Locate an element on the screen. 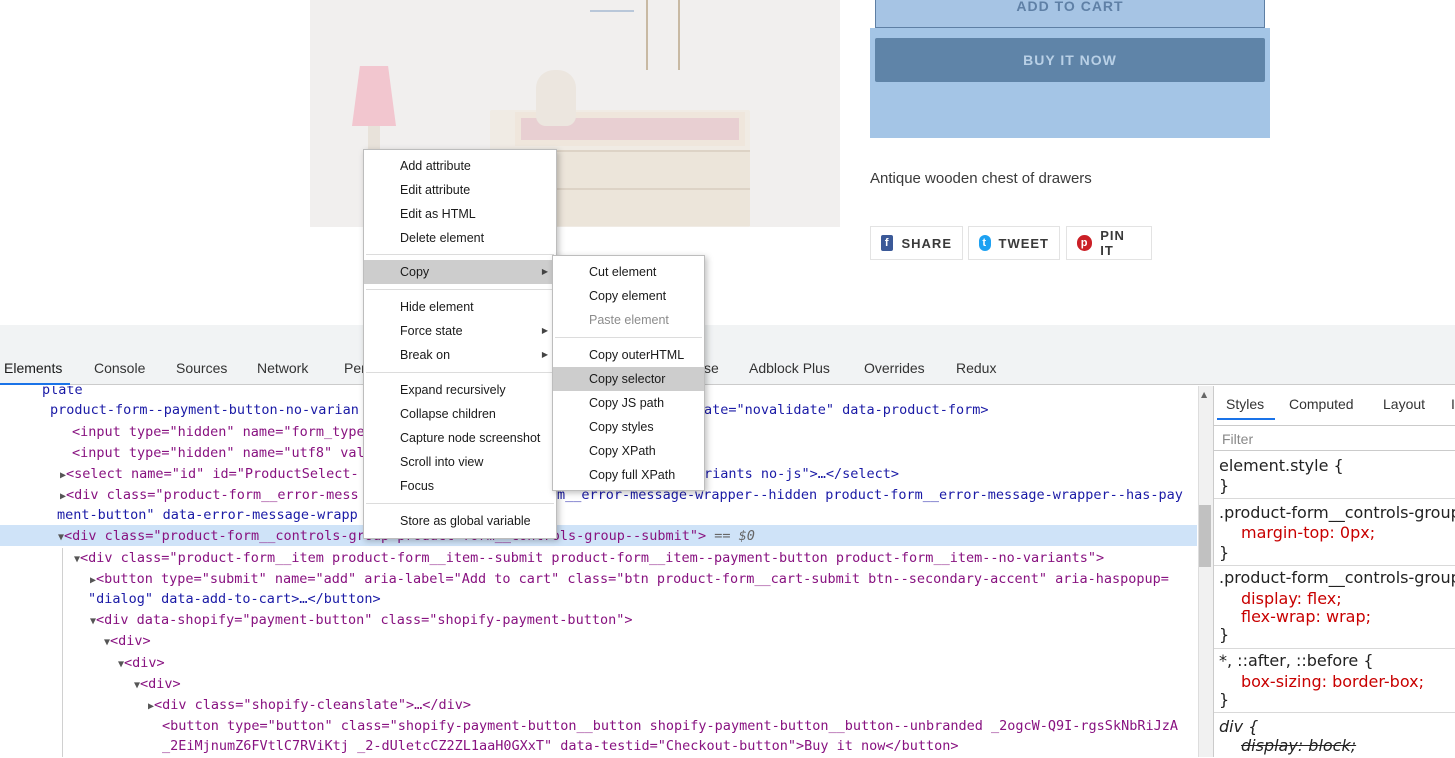 This screenshot has height=758, width=1455. style-selector: *, ::after, ::before { is located at coordinates (1296, 661).